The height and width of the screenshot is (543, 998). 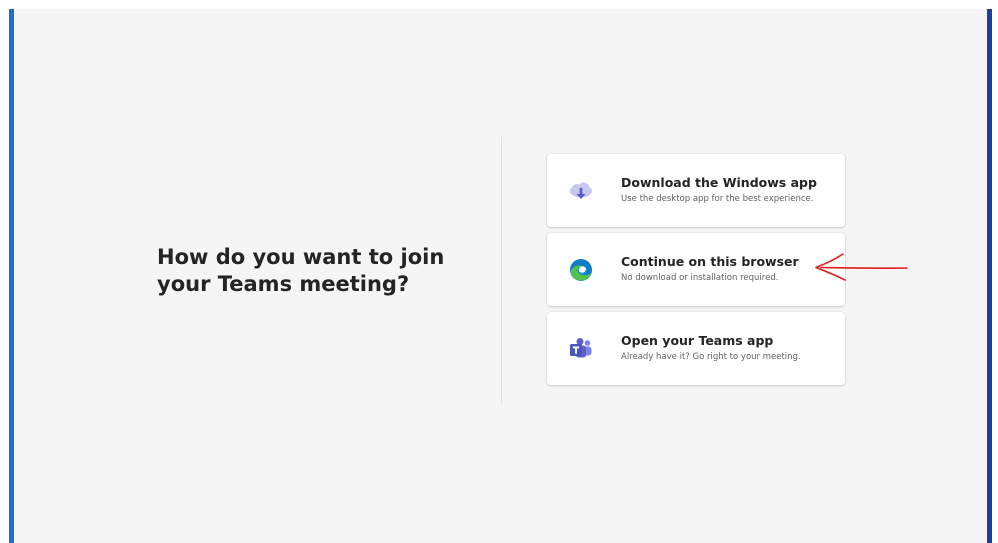 What do you see at coordinates (861, 267) in the screenshot?
I see `red-arrow-annotation` at bounding box center [861, 267].